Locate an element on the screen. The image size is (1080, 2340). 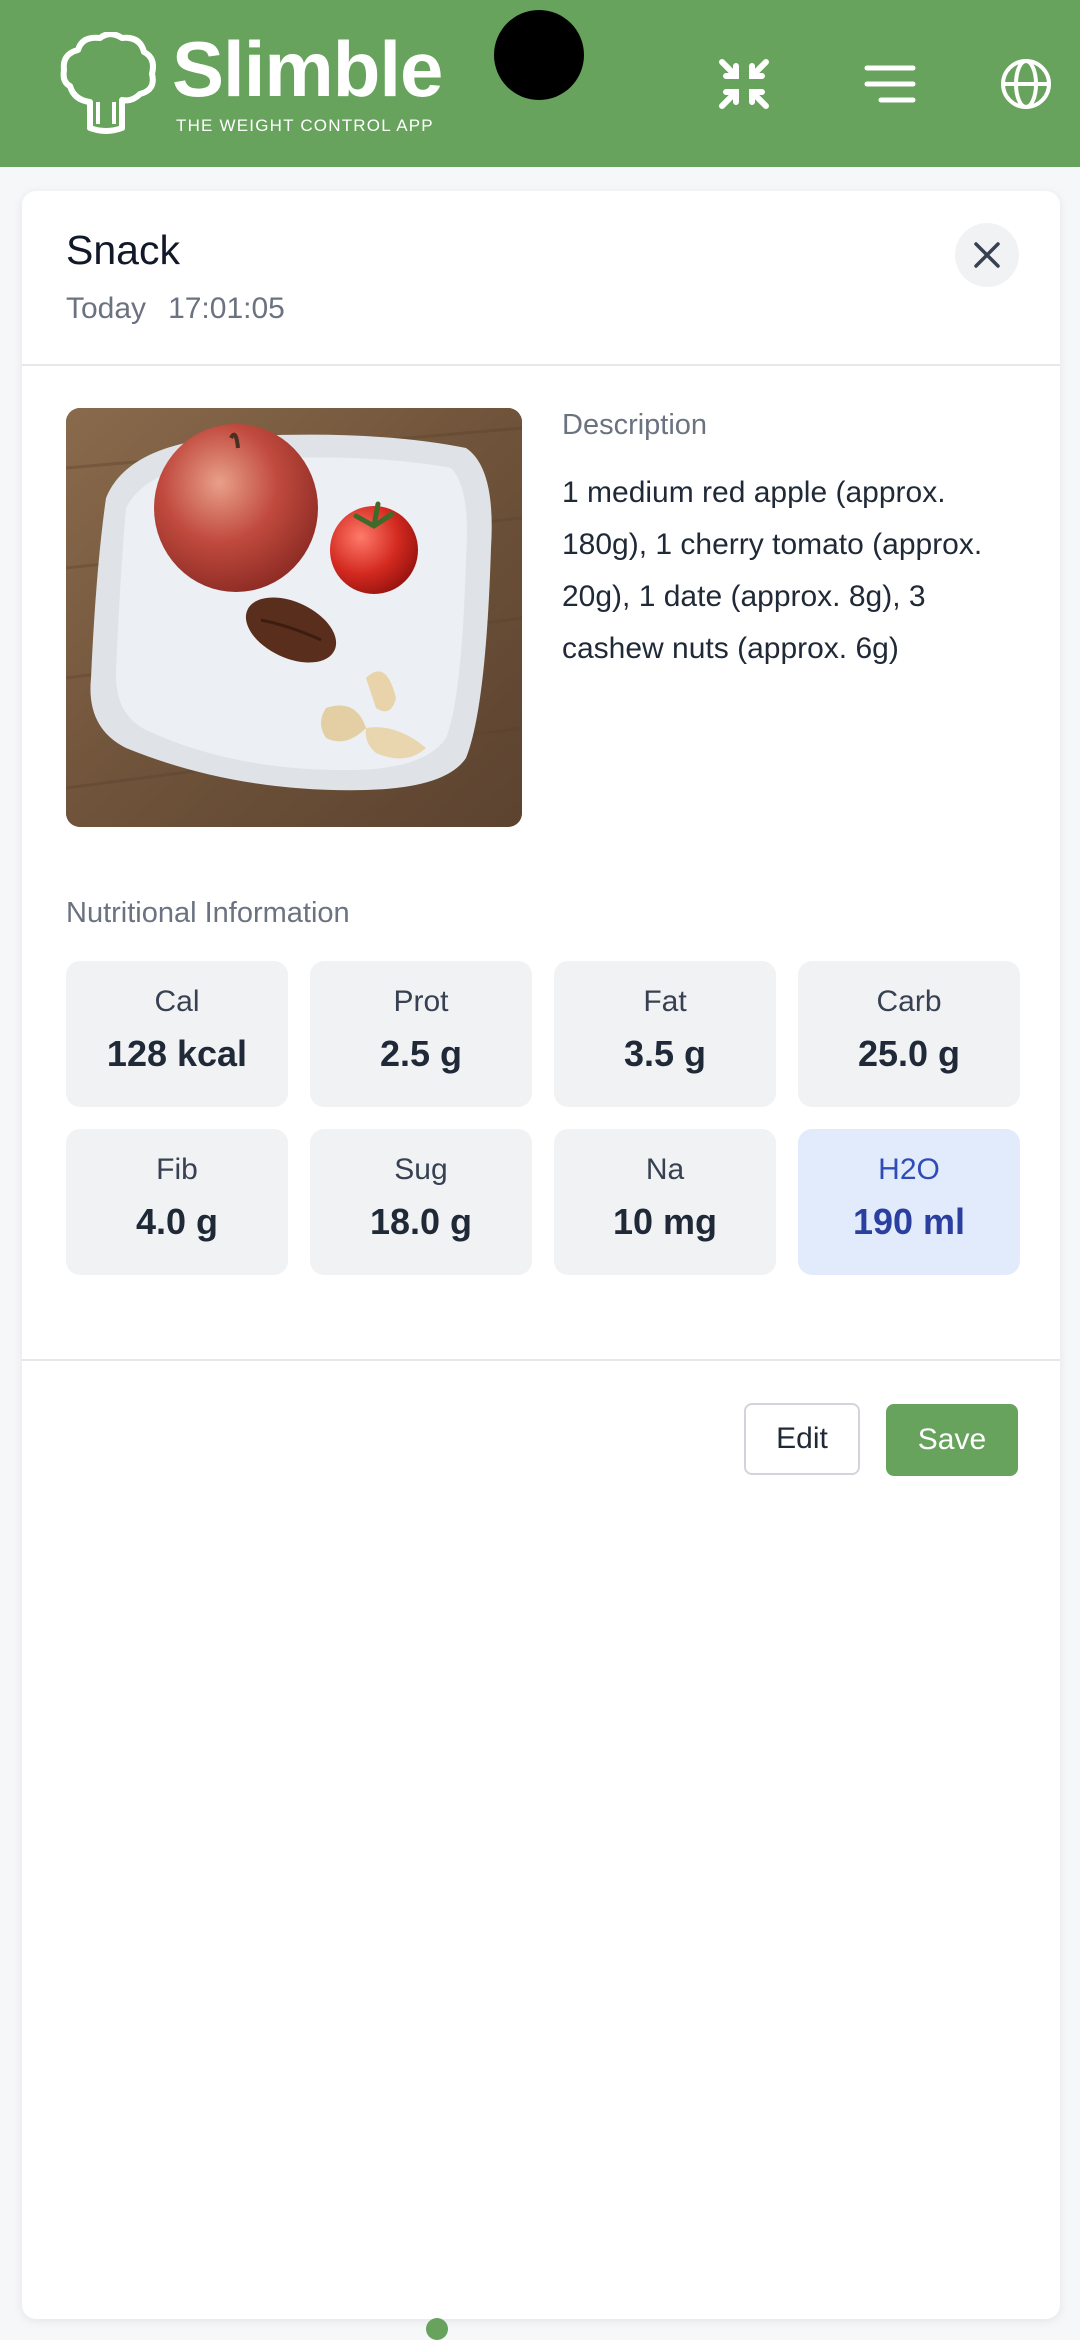
menu-icon is located at coordinates (890, 84).